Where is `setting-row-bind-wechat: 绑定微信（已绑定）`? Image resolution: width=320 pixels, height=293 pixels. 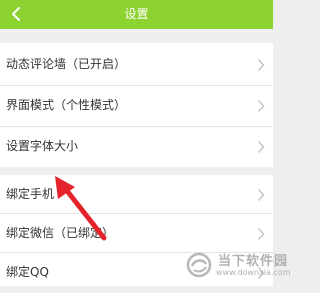
setting-row-bind-wechat: 绑定微信（已绑定） is located at coordinates (136, 234).